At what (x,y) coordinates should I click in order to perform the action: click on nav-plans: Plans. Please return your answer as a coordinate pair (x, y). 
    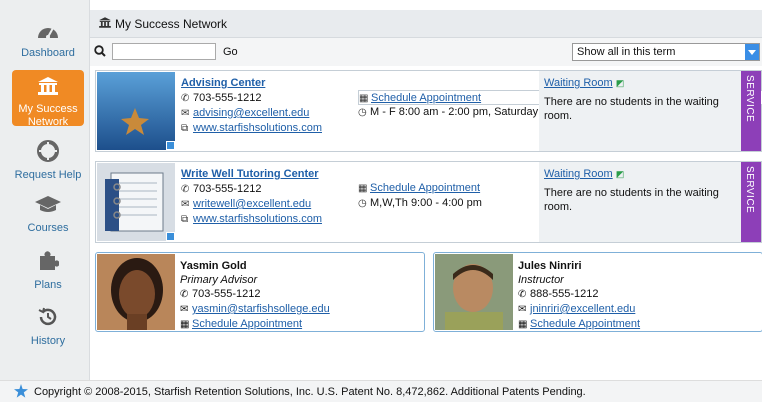
    Looking at the image, I should click on (48, 271).